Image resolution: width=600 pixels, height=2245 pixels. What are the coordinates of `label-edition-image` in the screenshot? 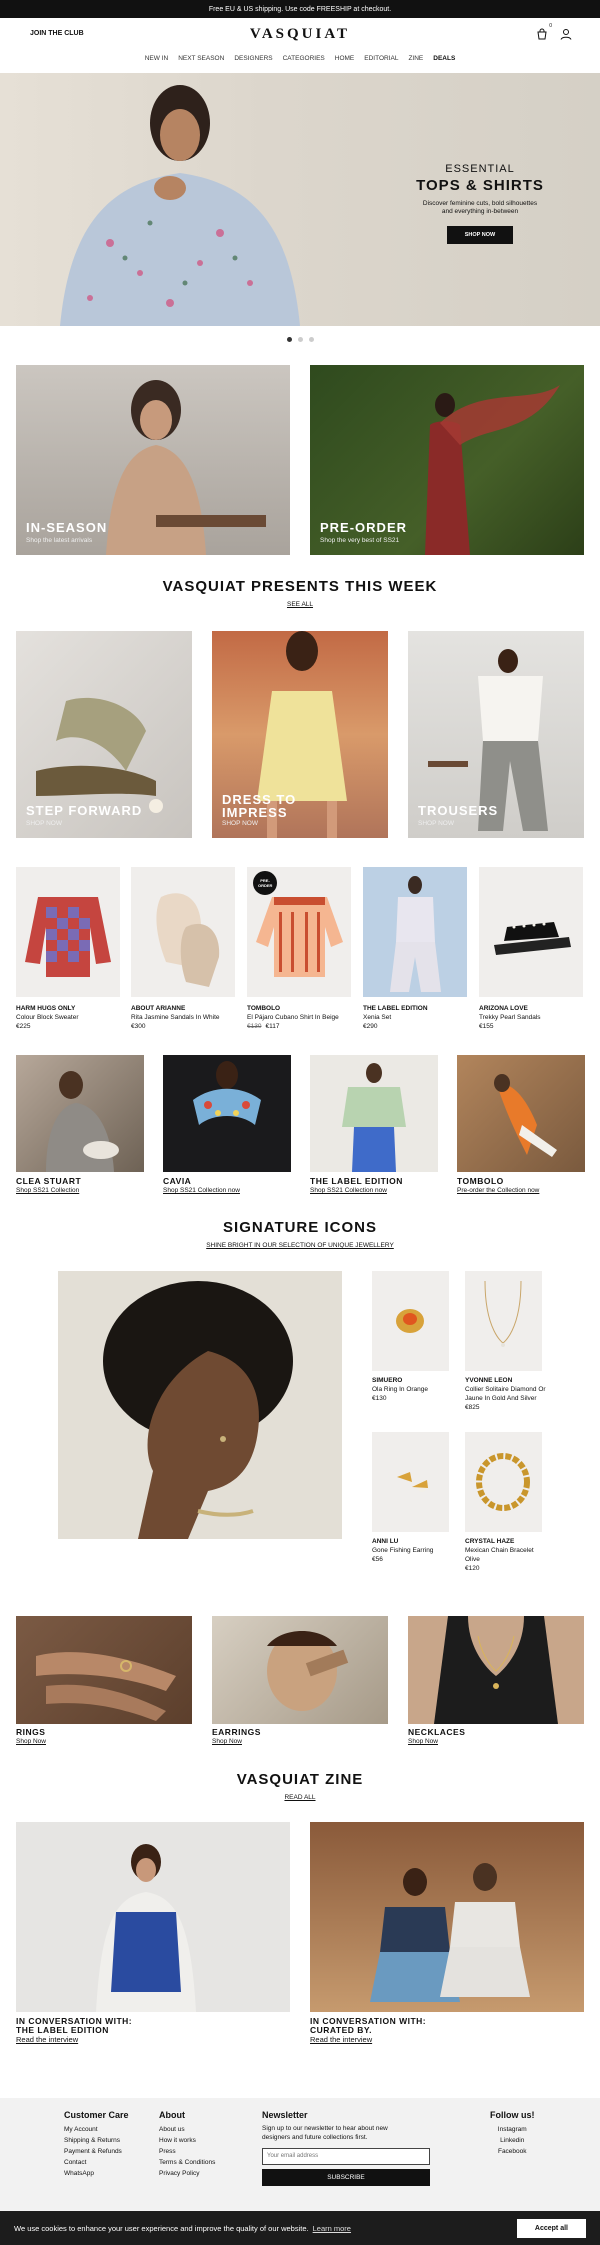 It's located at (374, 1117).